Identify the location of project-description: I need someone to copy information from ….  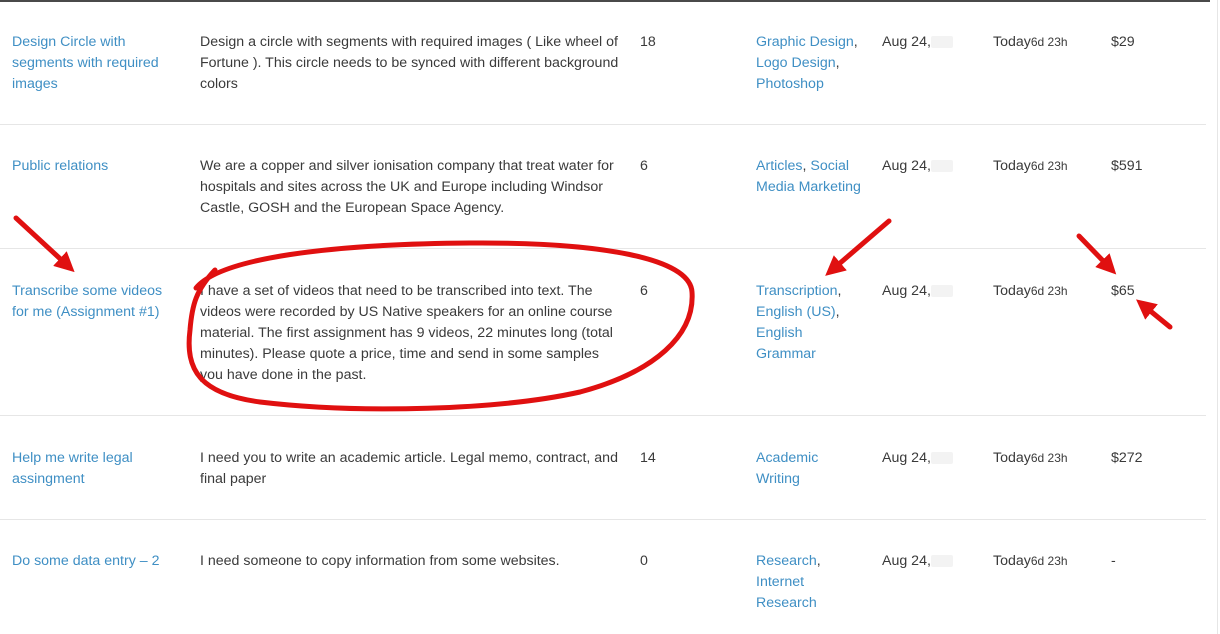
(380, 561).